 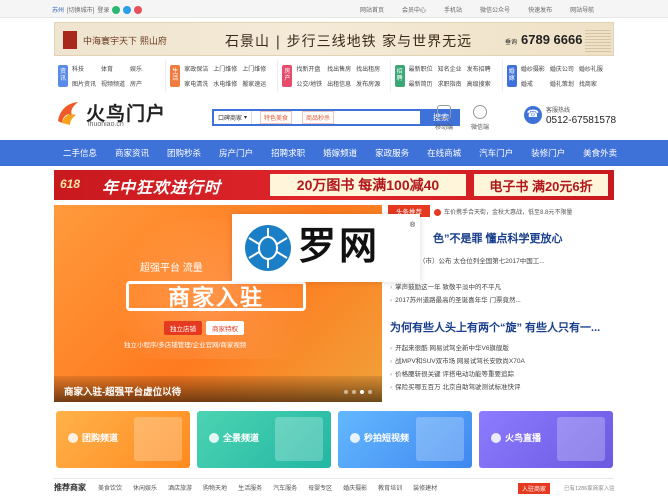 I want to click on news-item: 开起来很酷 网易试驾全新中华V6旗舰版, so click(x=501, y=348).